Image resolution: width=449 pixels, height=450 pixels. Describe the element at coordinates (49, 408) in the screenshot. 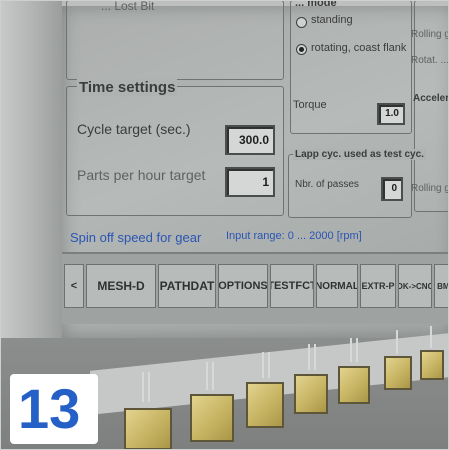

I see `step-number: 13` at that location.